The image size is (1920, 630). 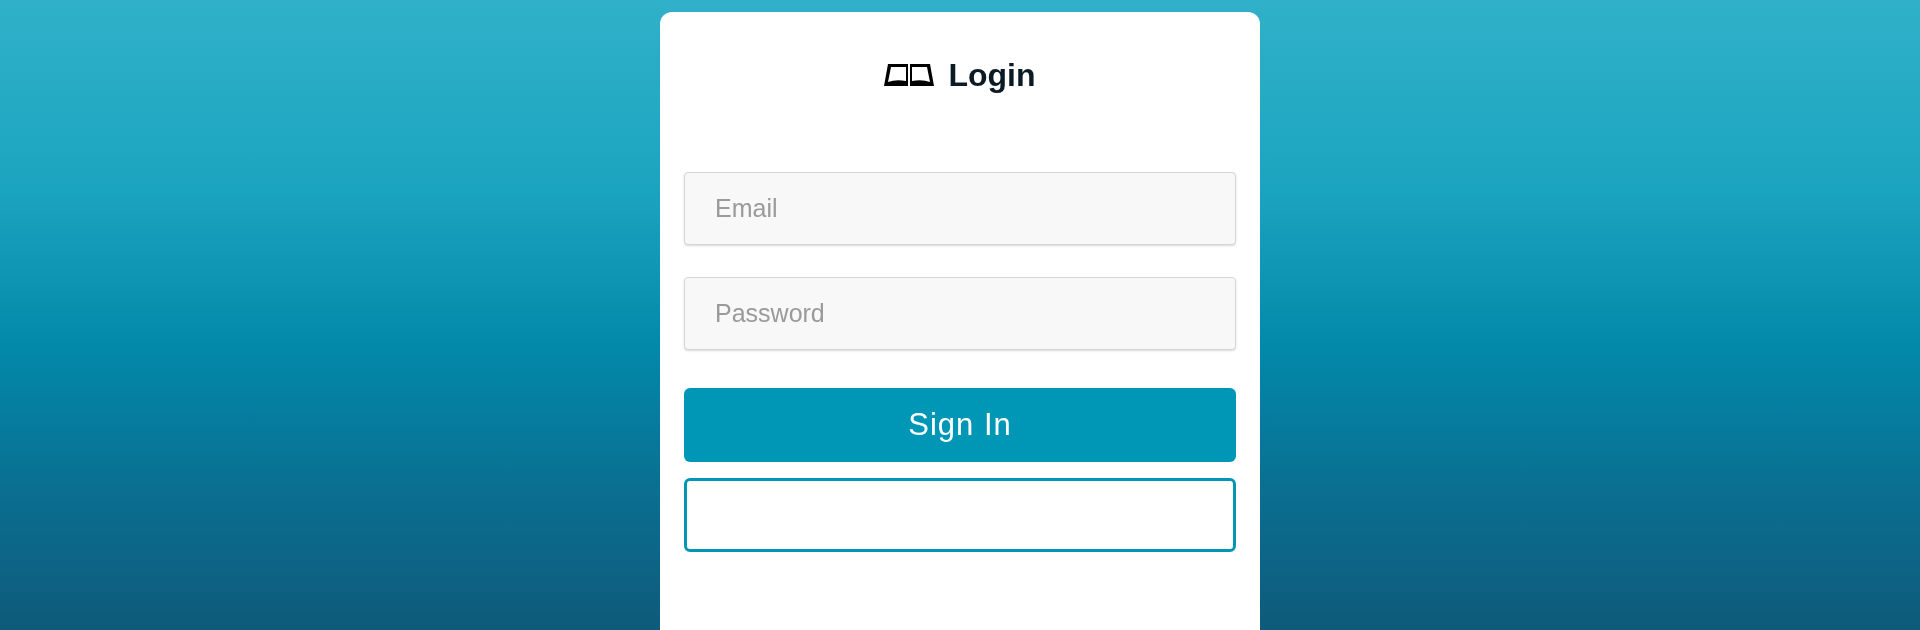 What do you see at coordinates (960, 208) in the screenshot?
I see `input-field: Email` at bounding box center [960, 208].